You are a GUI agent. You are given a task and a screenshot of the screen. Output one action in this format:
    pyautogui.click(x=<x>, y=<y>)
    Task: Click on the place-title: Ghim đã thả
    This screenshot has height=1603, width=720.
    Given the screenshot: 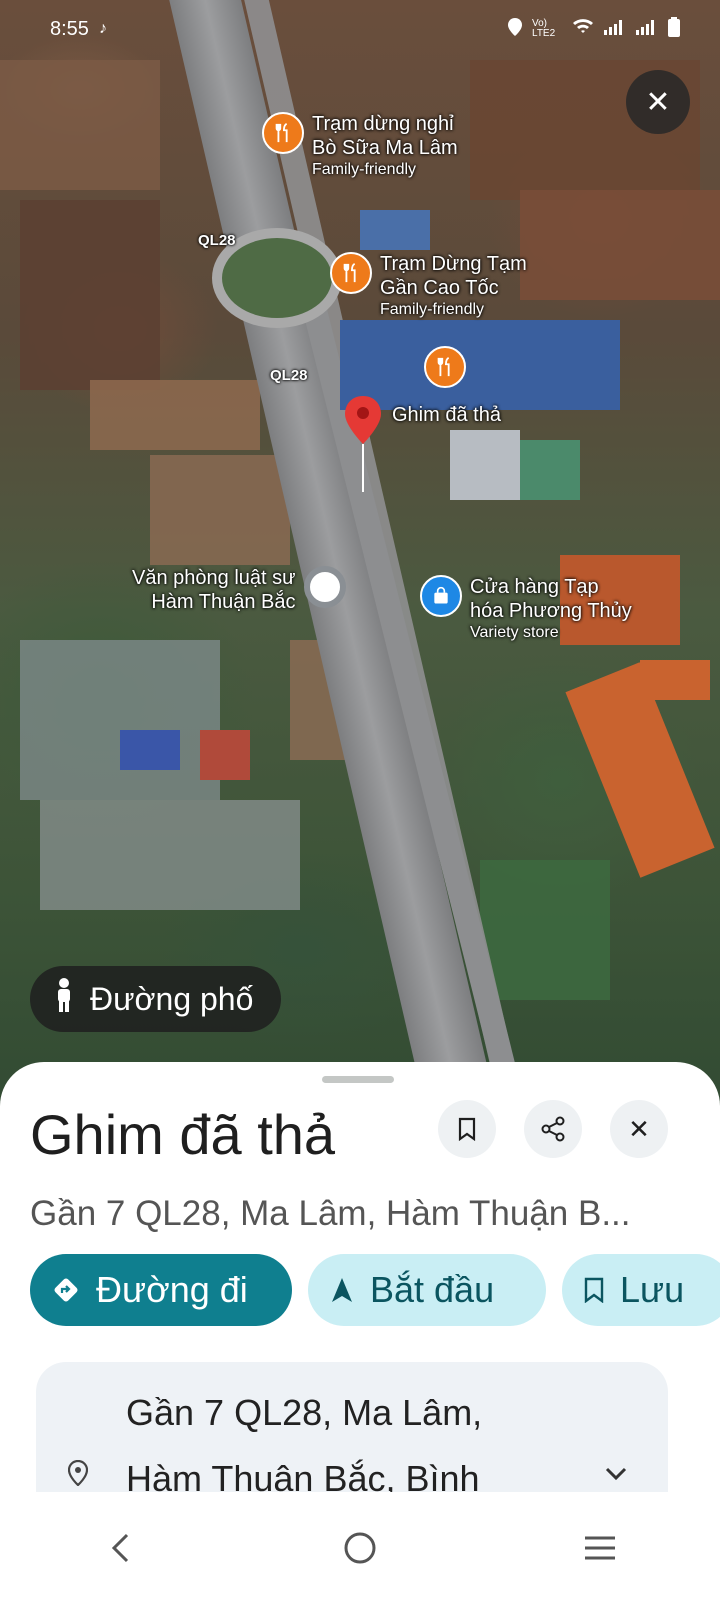 What is the action you would take?
    pyautogui.click(x=183, y=1134)
    